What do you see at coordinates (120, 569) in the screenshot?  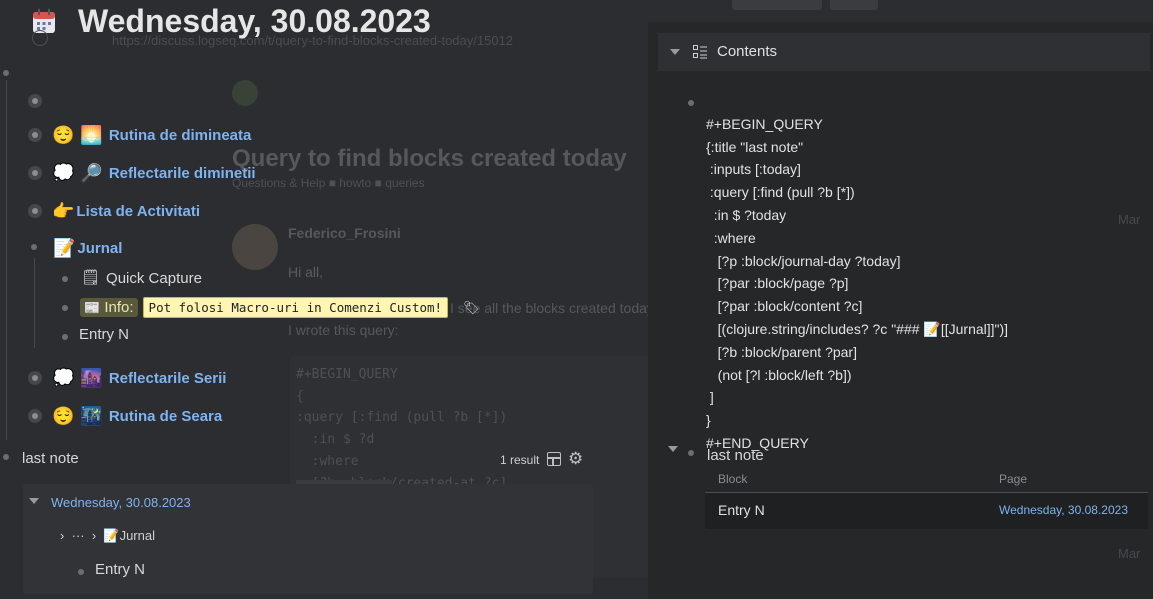 I see `result-entry: Entry N` at bounding box center [120, 569].